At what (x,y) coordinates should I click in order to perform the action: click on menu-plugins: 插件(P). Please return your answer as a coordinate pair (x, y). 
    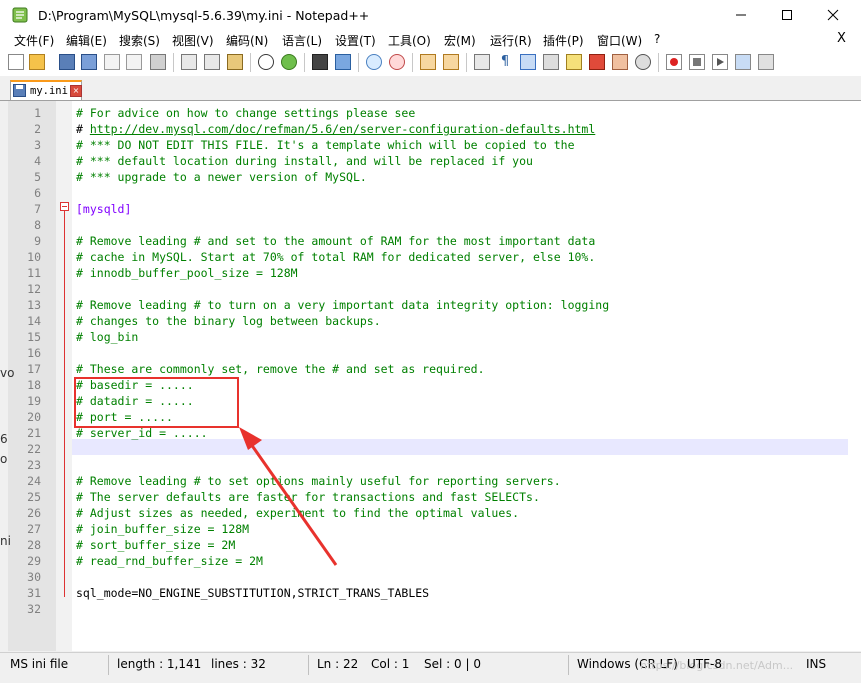
    Looking at the image, I should click on (563, 40).